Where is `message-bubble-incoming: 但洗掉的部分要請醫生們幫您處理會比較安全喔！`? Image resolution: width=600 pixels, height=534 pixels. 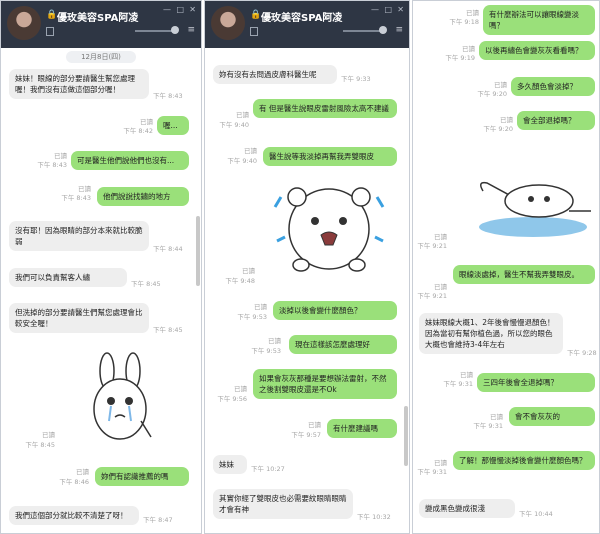 message-bubble-incoming: 但洗掉的部分要請醫生們幫您處理會比較安全喔！ is located at coordinates (79, 318).